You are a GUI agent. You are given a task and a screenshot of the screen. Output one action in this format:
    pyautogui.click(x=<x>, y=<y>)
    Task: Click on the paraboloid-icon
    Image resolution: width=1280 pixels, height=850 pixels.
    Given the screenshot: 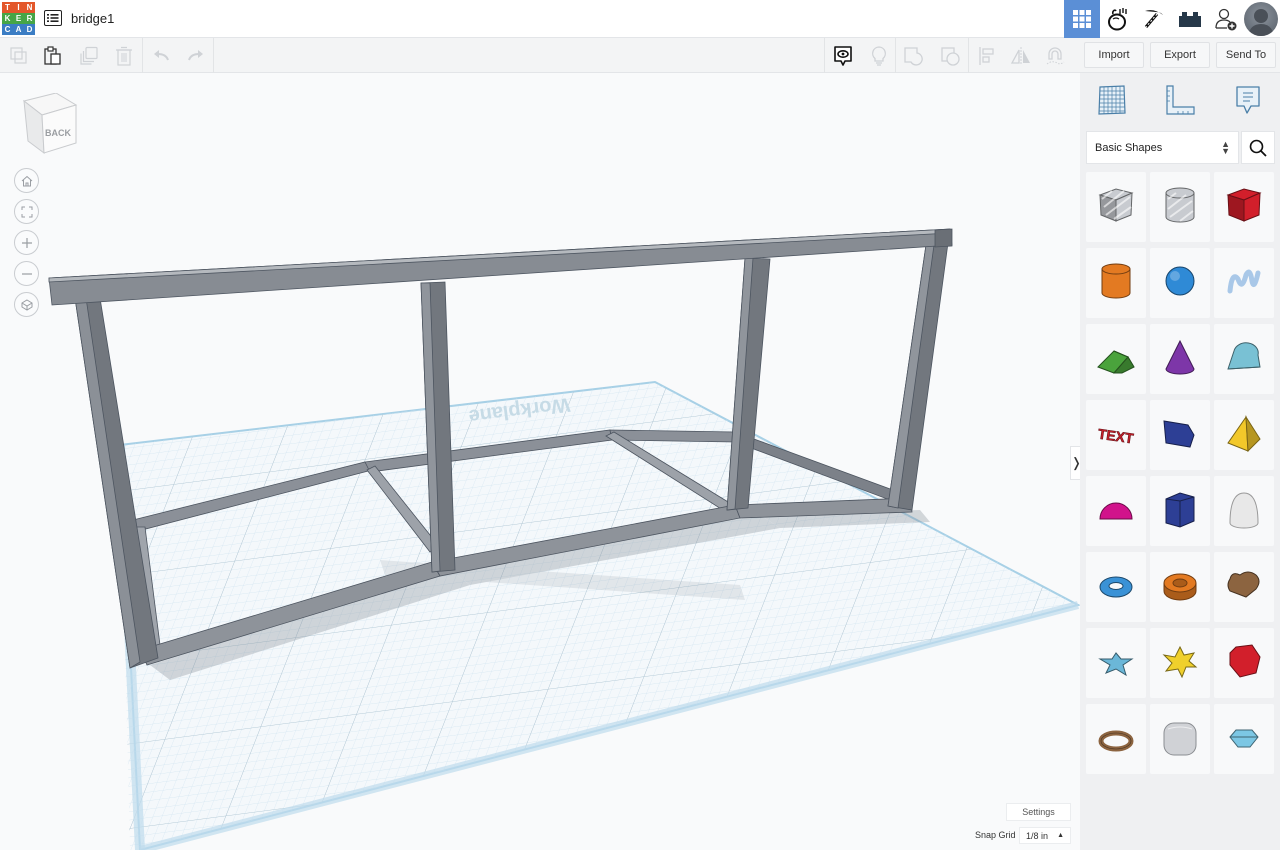 What is the action you would take?
    pyautogui.click(x=1244, y=510)
    